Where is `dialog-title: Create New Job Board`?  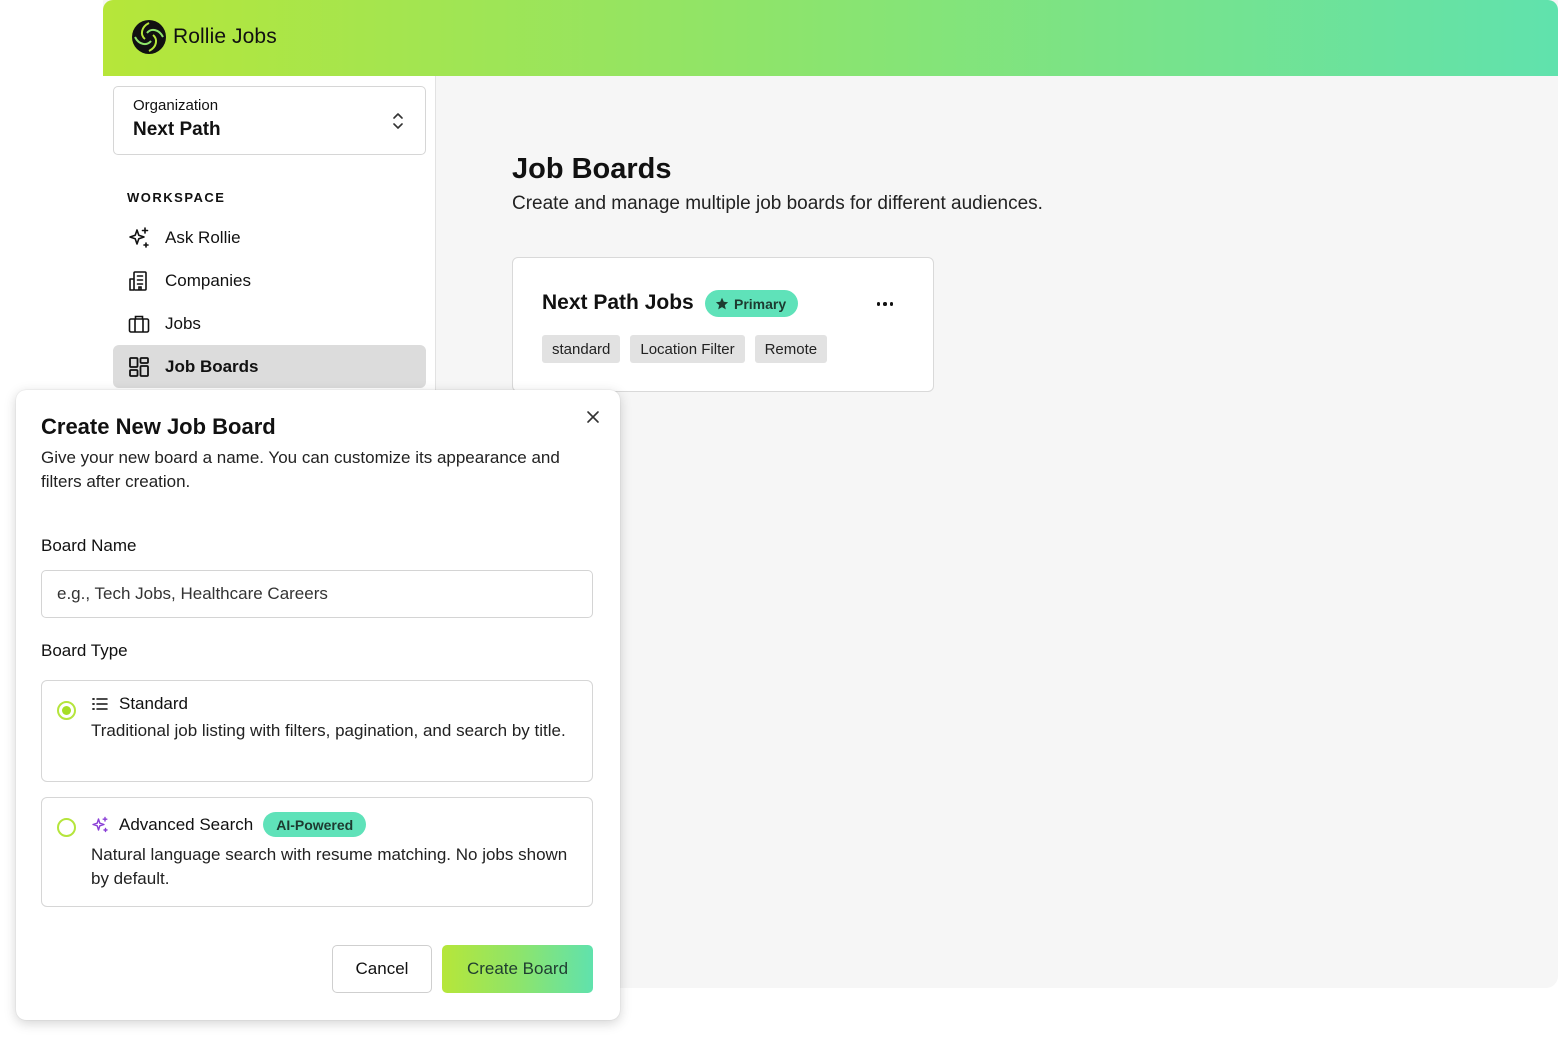
dialog-title: Create New Job Board is located at coordinates (158, 426).